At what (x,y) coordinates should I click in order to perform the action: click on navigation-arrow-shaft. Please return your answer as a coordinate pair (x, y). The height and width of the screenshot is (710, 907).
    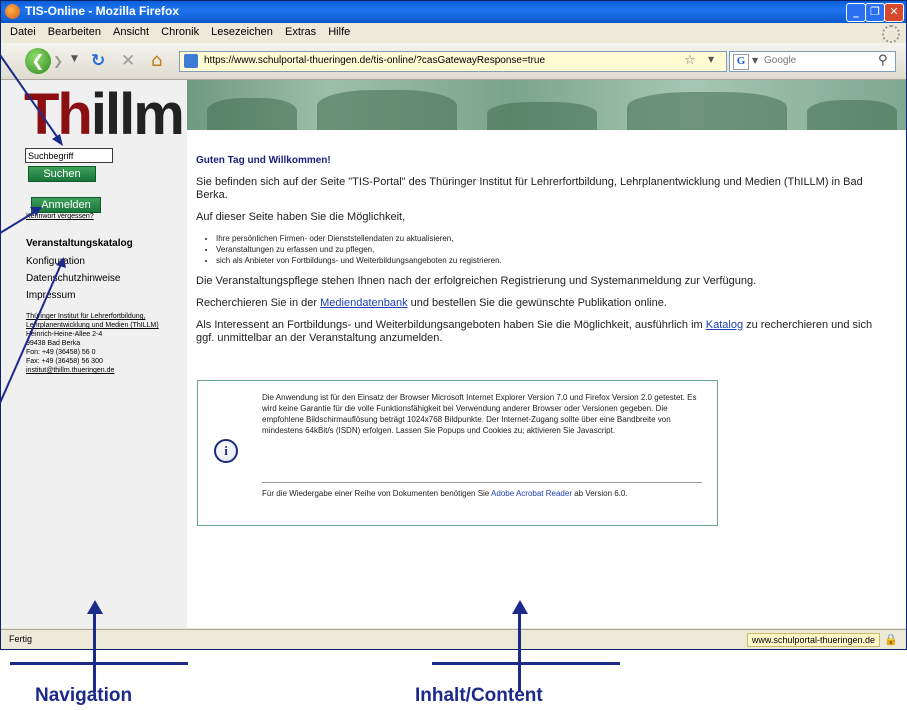
    Looking at the image, I should click on (94, 652).